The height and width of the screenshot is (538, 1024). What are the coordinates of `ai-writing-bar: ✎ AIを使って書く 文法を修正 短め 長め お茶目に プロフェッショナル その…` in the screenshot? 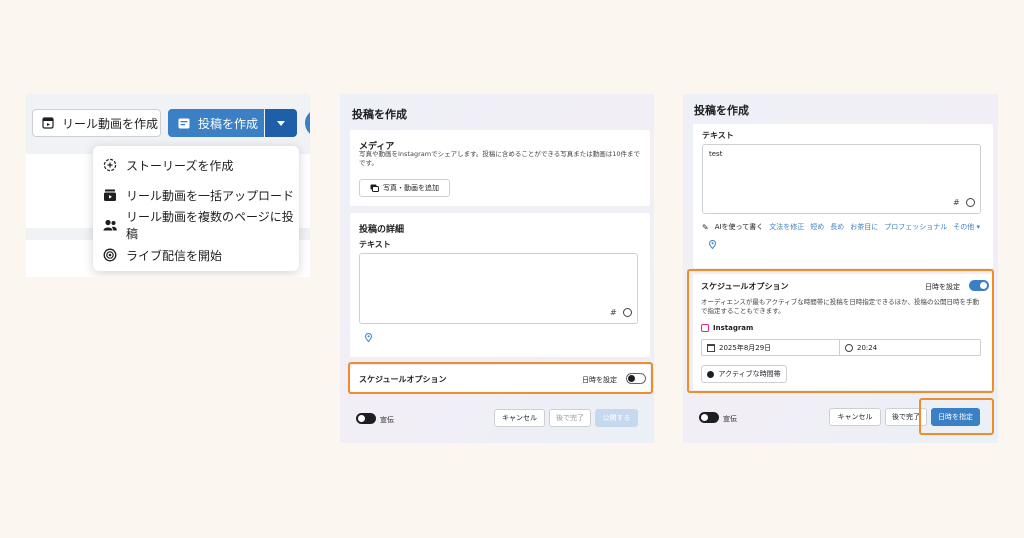 It's located at (847, 227).